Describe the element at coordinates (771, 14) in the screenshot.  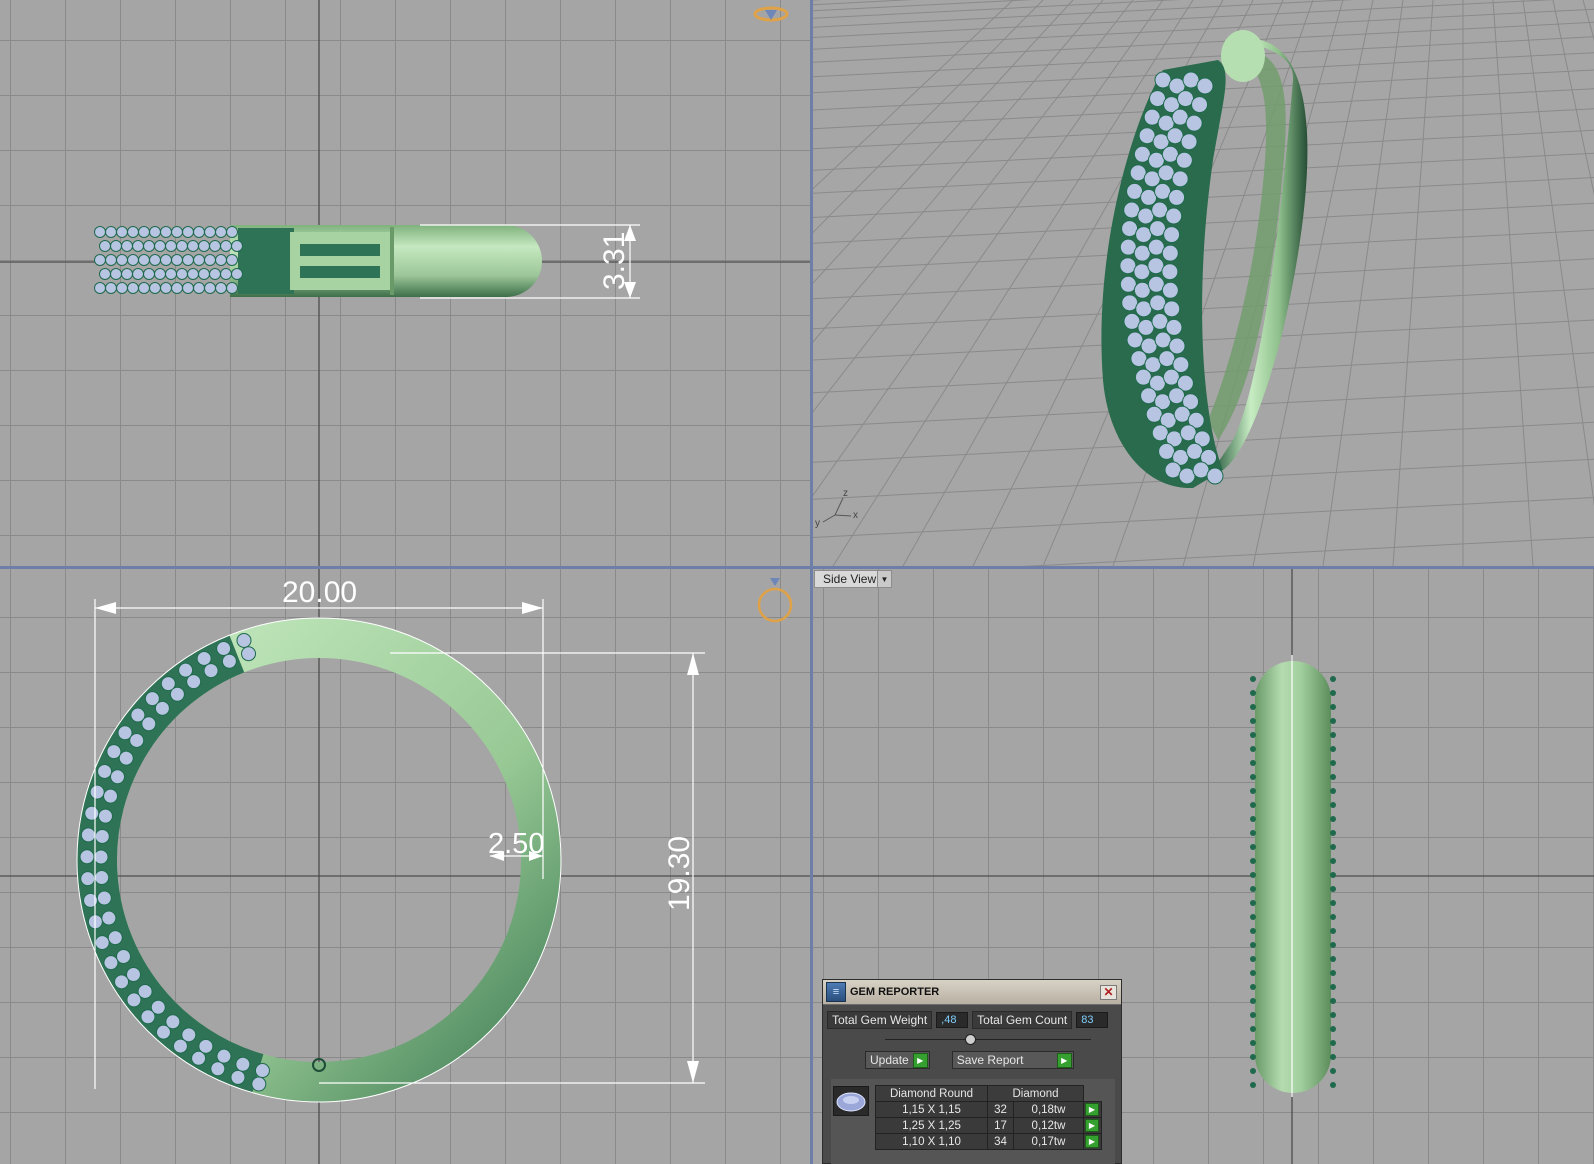
I see `gem-gizmo-icon` at that location.